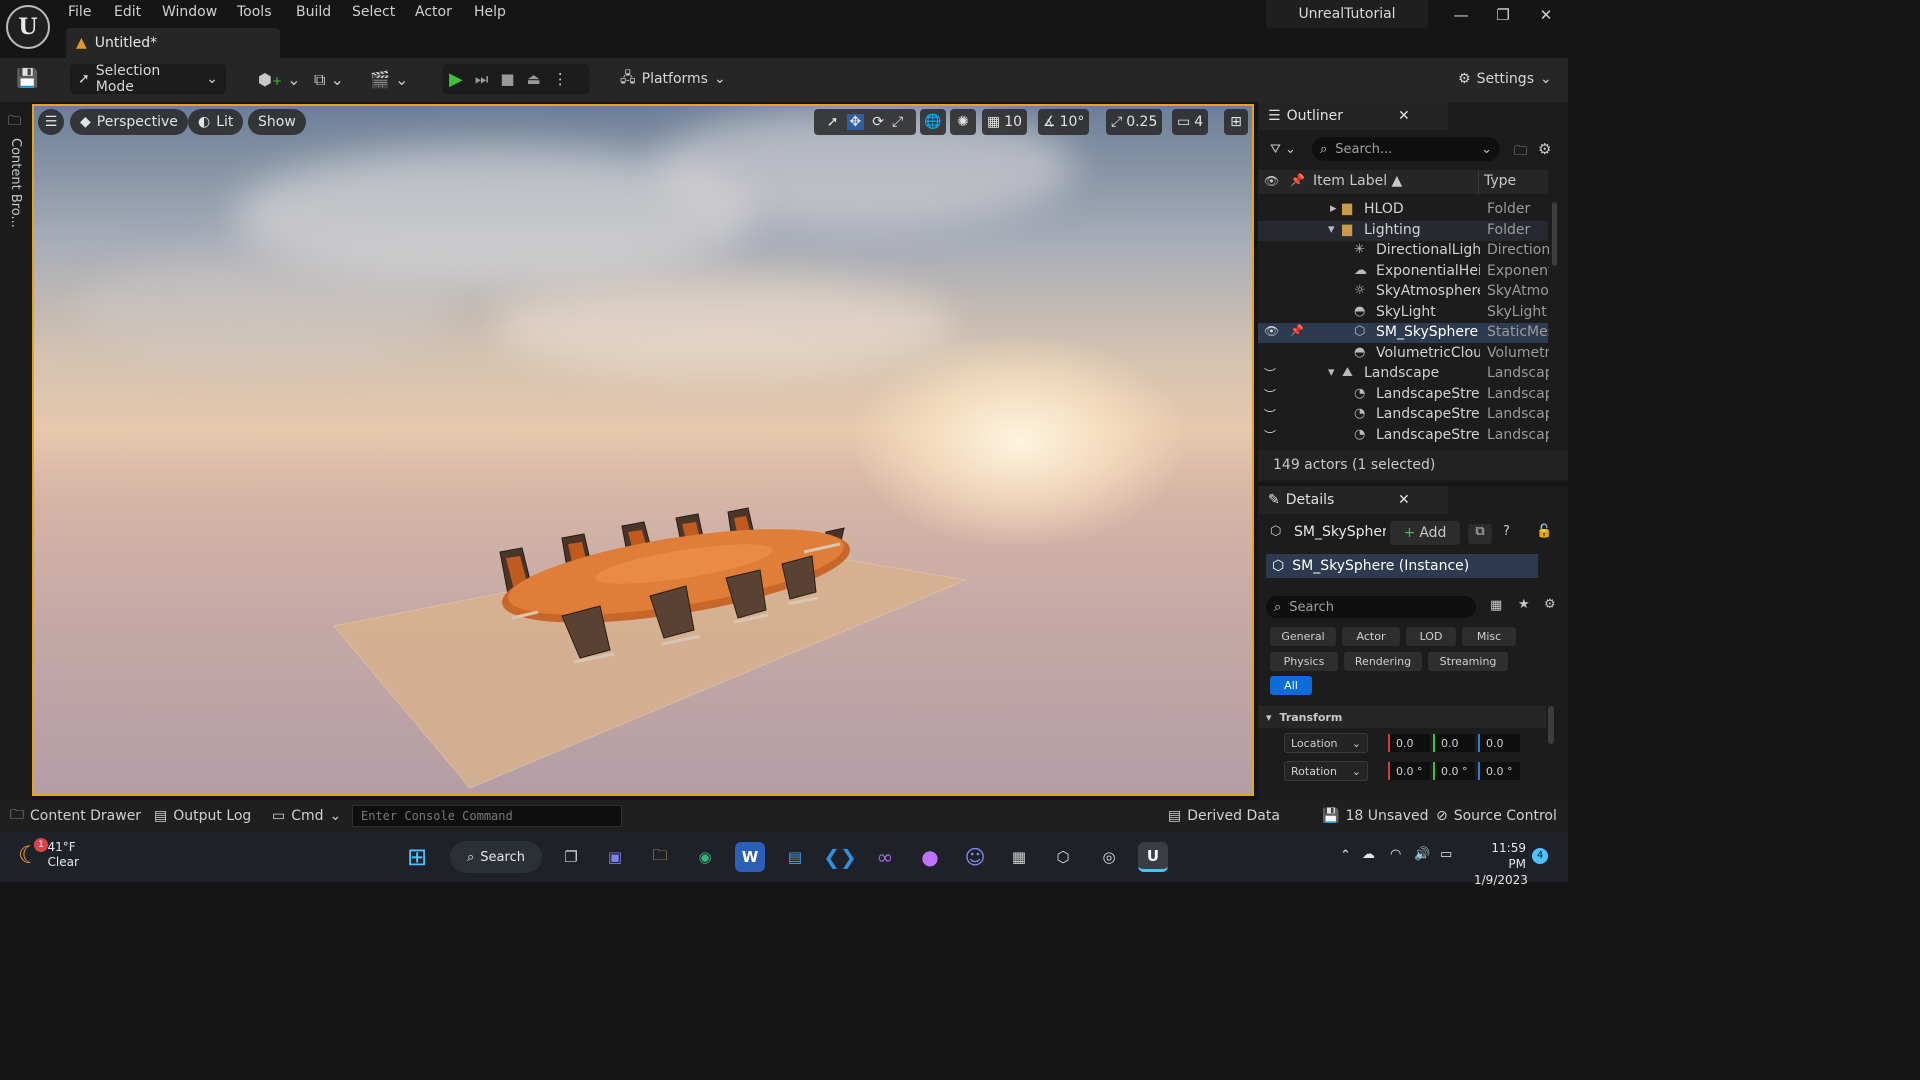 This screenshot has width=1920, height=1080. I want to click on filter-actor: Actor, so click(1371, 636).